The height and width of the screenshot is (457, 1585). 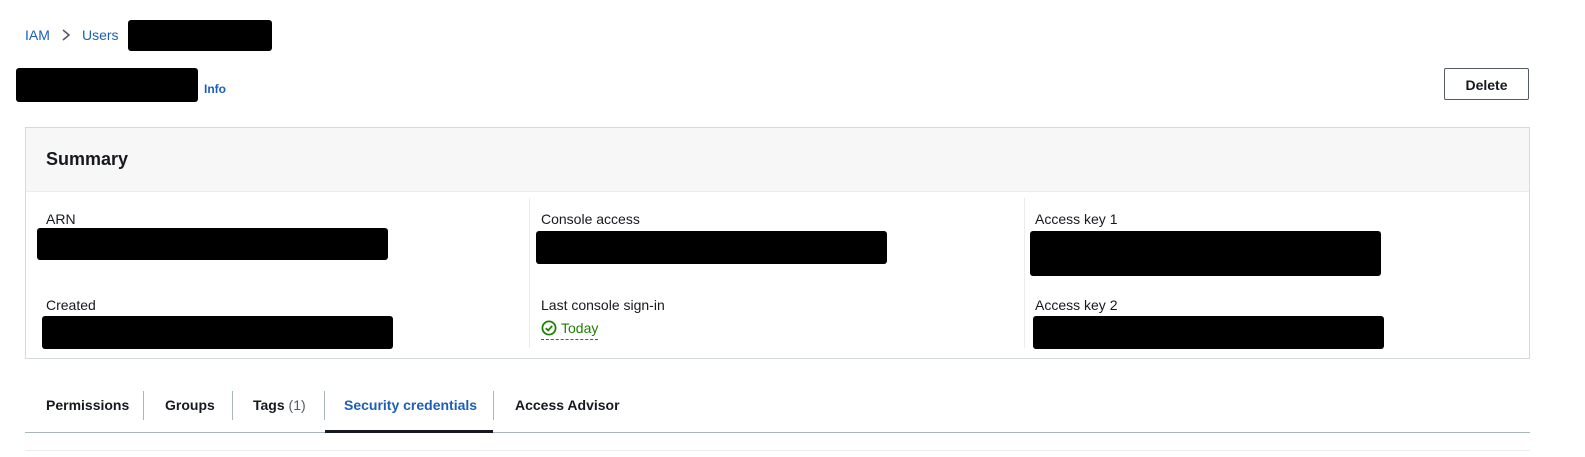 I want to click on access-key-1-label: Access key 1, so click(x=1076, y=219).